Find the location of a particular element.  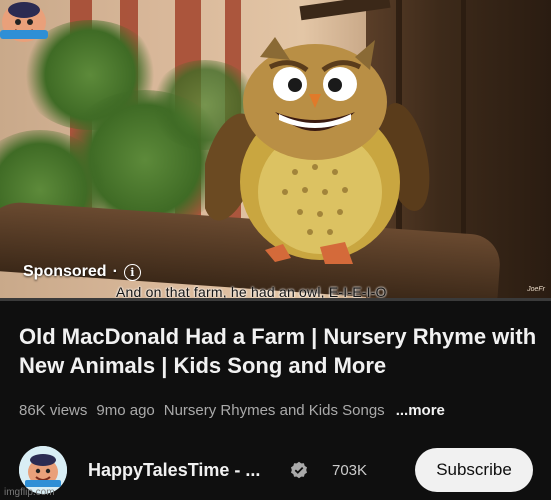

more-button: ...more is located at coordinates (420, 410).